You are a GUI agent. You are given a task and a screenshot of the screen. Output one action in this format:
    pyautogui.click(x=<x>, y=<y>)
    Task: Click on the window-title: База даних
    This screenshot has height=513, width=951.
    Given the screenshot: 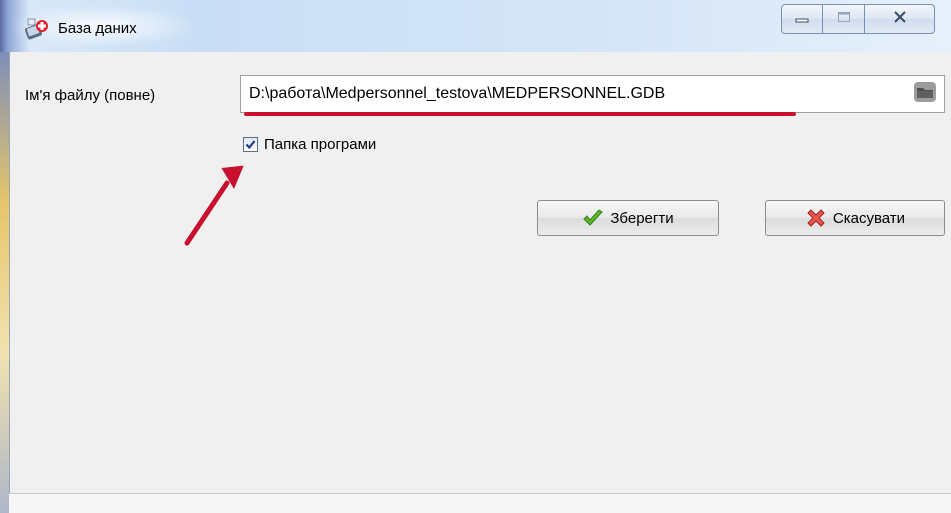 What is the action you would take?
    pyautogui.click(x=97, y=28)
    